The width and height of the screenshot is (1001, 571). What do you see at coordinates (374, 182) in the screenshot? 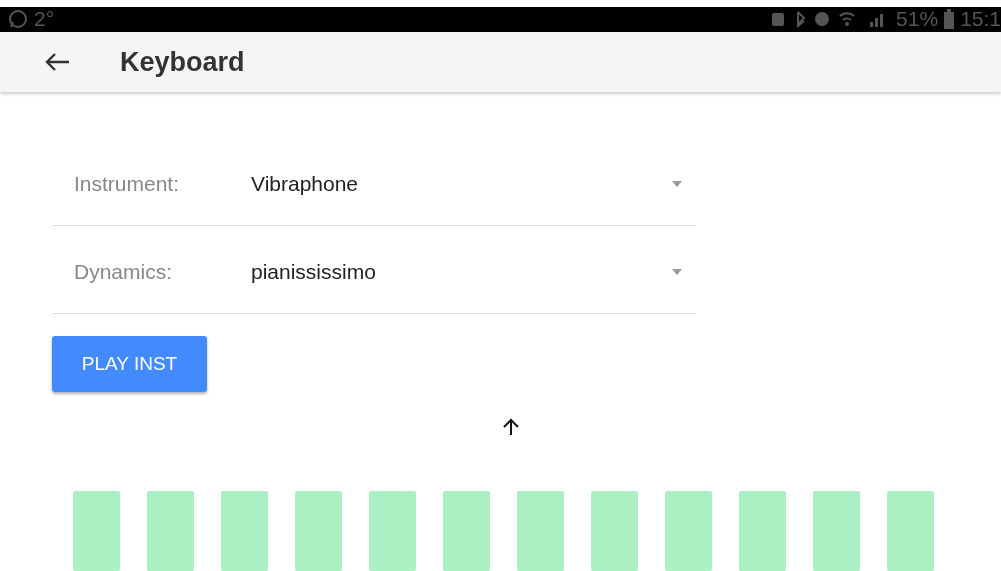
I see `dropdown-field: Instrument: Vibraphone` at bounding box center [374, 182].